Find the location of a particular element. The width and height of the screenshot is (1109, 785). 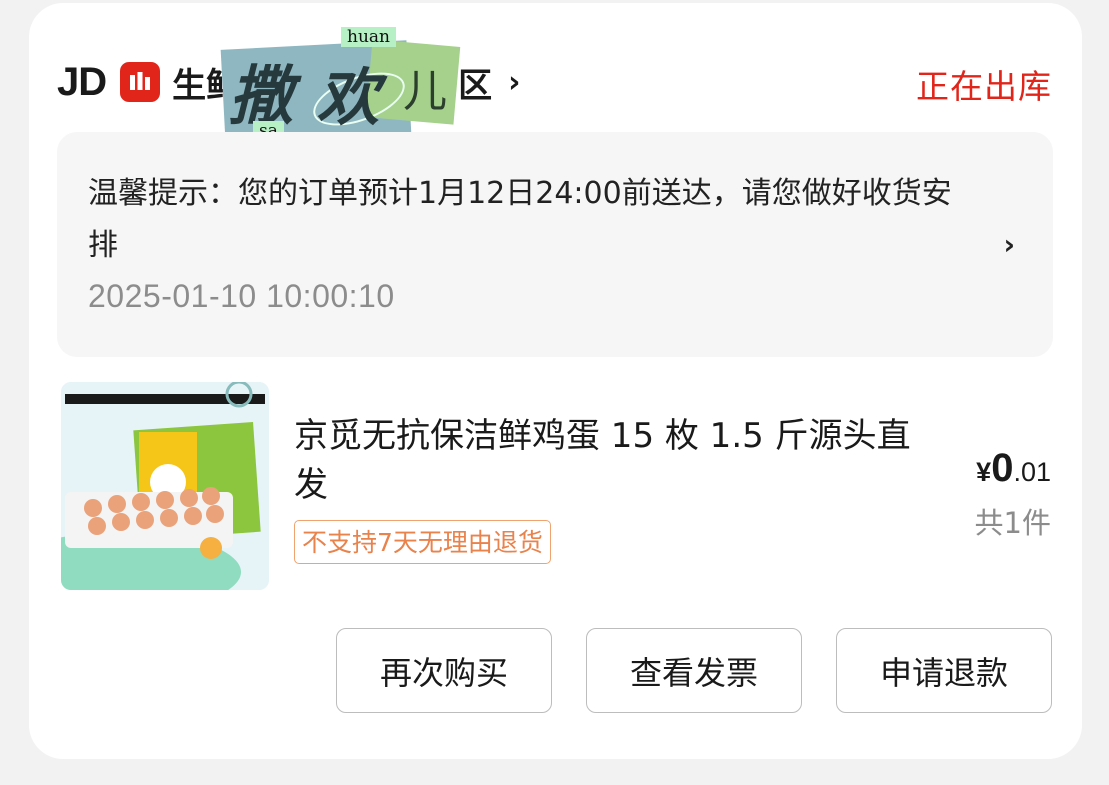

rebuy-button: 再次购买 is located at coordinates (444, 670).